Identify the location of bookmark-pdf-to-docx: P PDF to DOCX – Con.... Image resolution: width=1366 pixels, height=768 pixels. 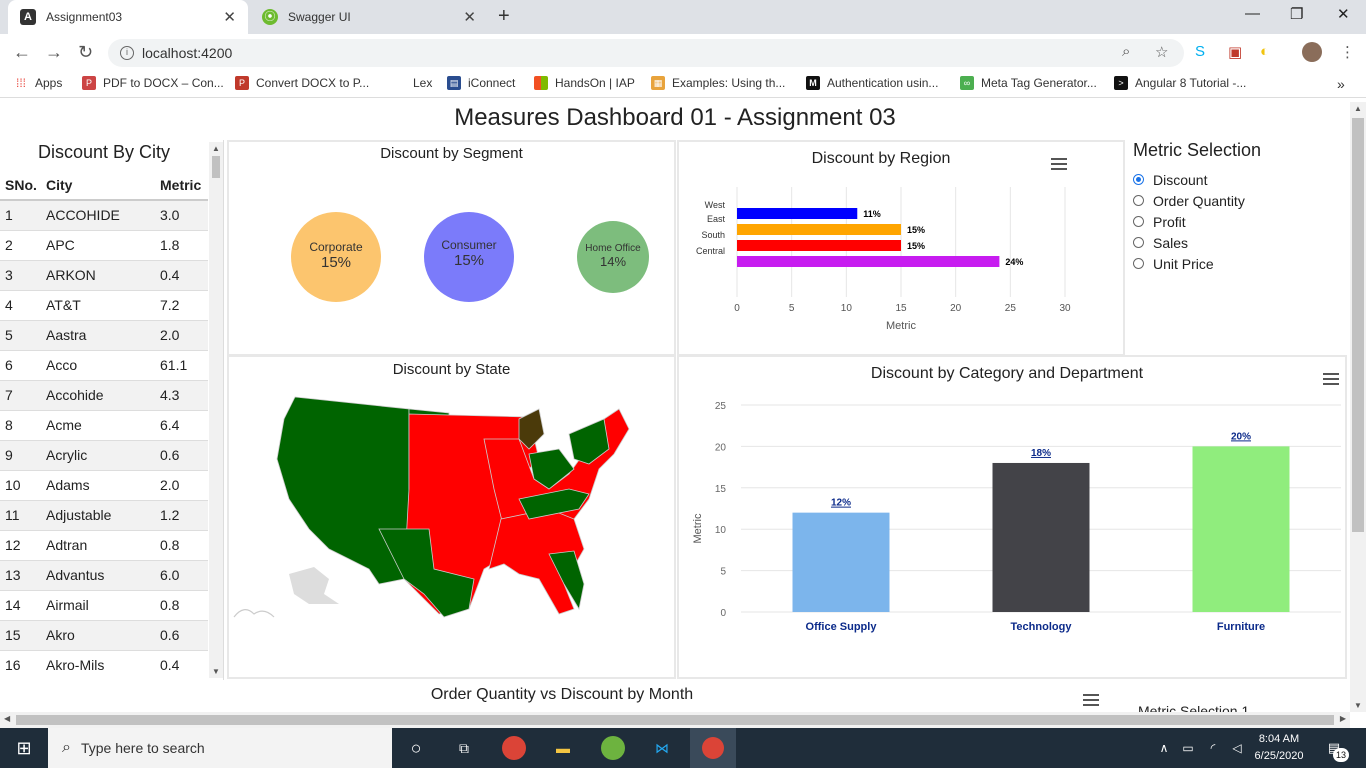
(153, 83).